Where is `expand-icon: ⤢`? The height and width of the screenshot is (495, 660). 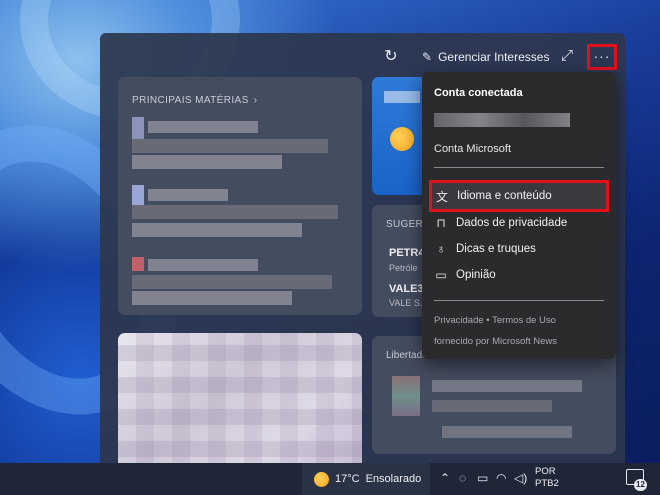
expand-icon: ⤢ is located at coordinates (567, 56).